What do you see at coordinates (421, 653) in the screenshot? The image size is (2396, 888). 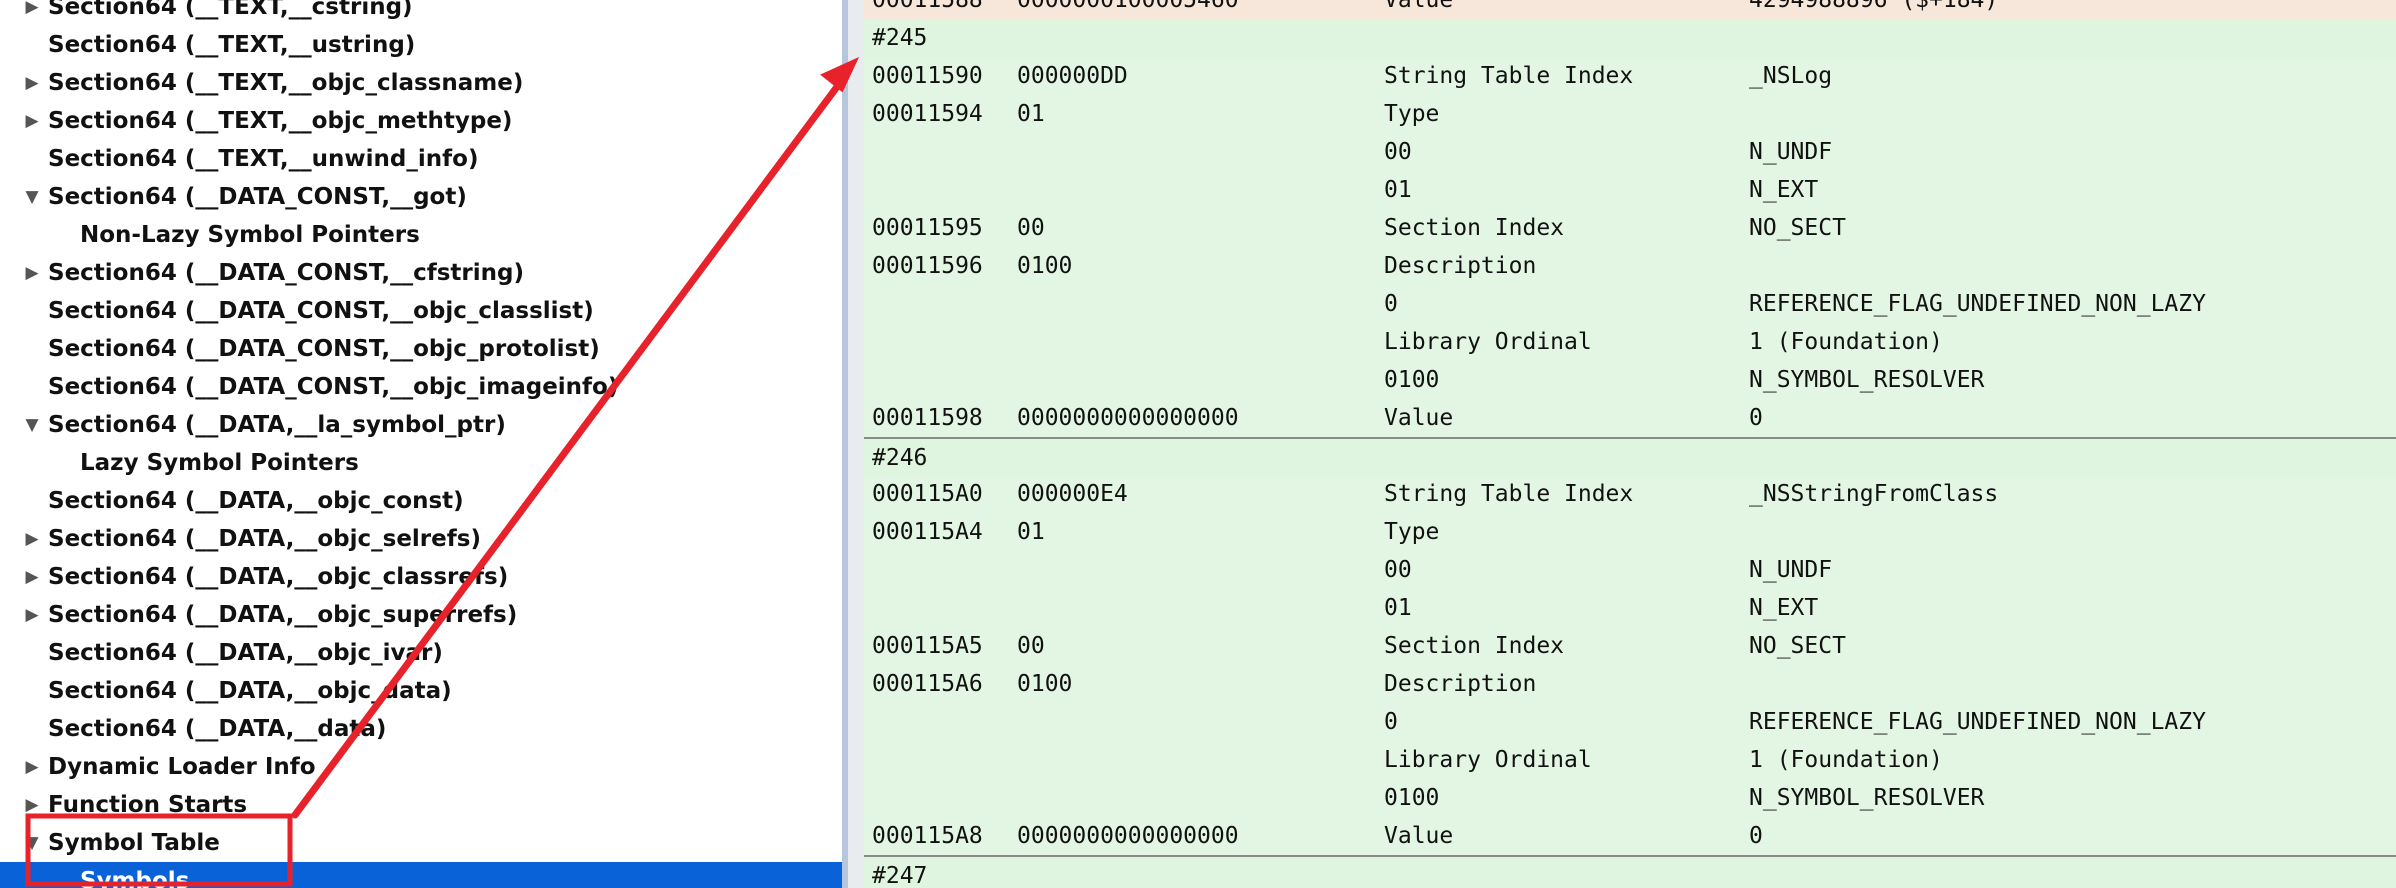 I see `sidebar-item: Section64 (__DATA,__objc_ivar)` at bounding box center [421, 653].